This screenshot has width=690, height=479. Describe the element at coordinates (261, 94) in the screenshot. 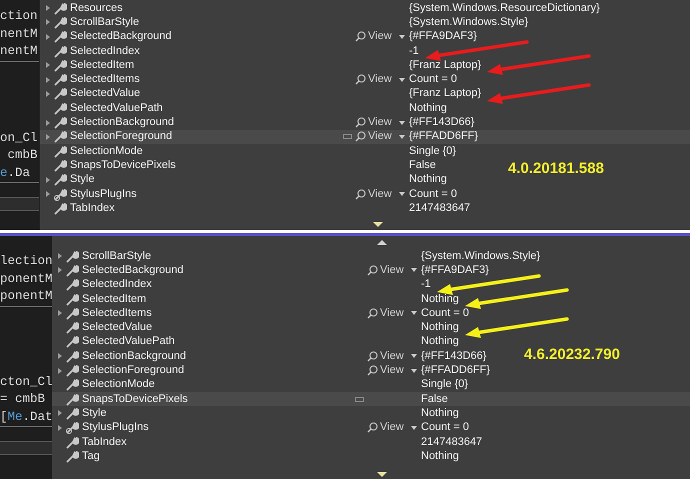

I see `property-row: SelectedValue {Franz Laptop}` at that location.